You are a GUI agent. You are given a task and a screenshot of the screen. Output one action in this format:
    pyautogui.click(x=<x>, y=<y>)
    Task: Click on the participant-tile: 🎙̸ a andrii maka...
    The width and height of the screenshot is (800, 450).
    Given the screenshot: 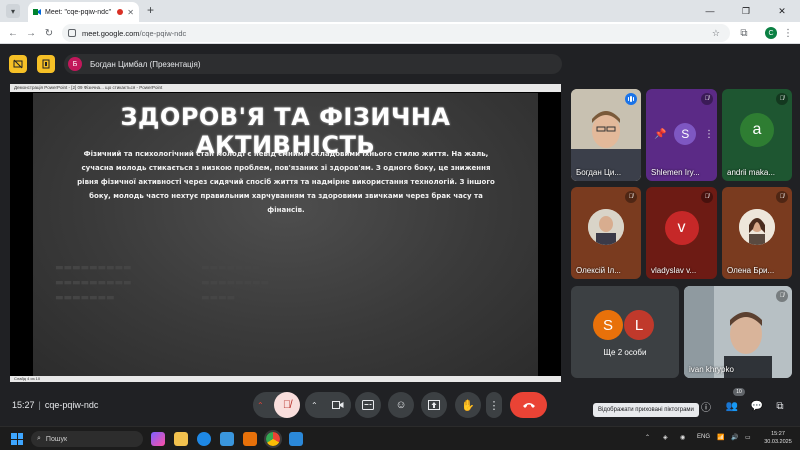 What is the action you would take?
    pyautogui.click(x=757, y=135)
    